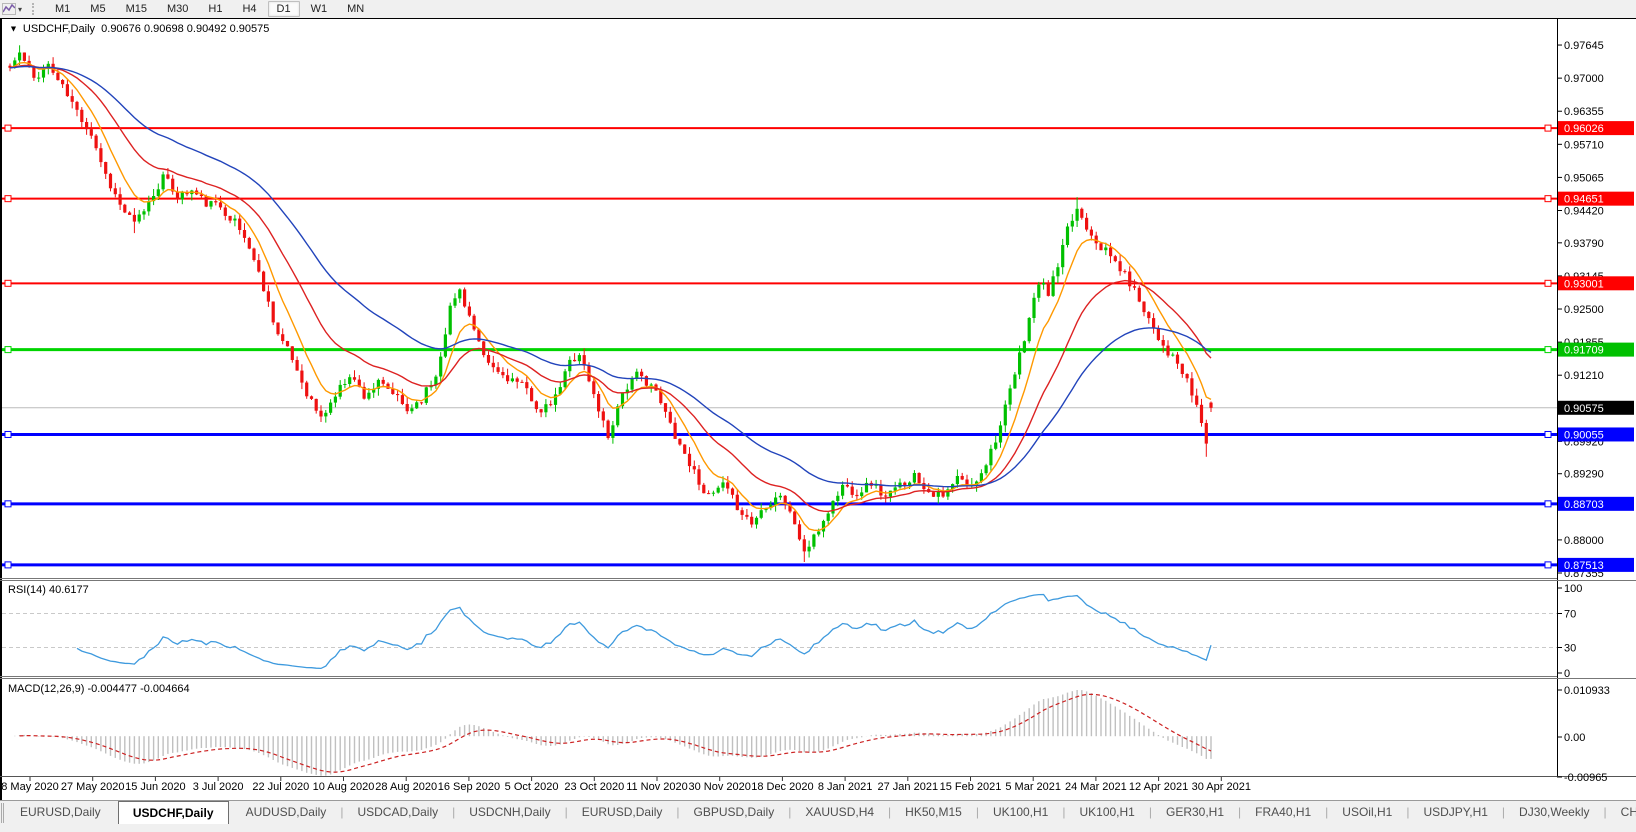 The width and height of the screenshot is (1636, 832). Describe the element at coordinates (1584, 46) in the screenshot. I see `svg-text: 0.97645` at that location.